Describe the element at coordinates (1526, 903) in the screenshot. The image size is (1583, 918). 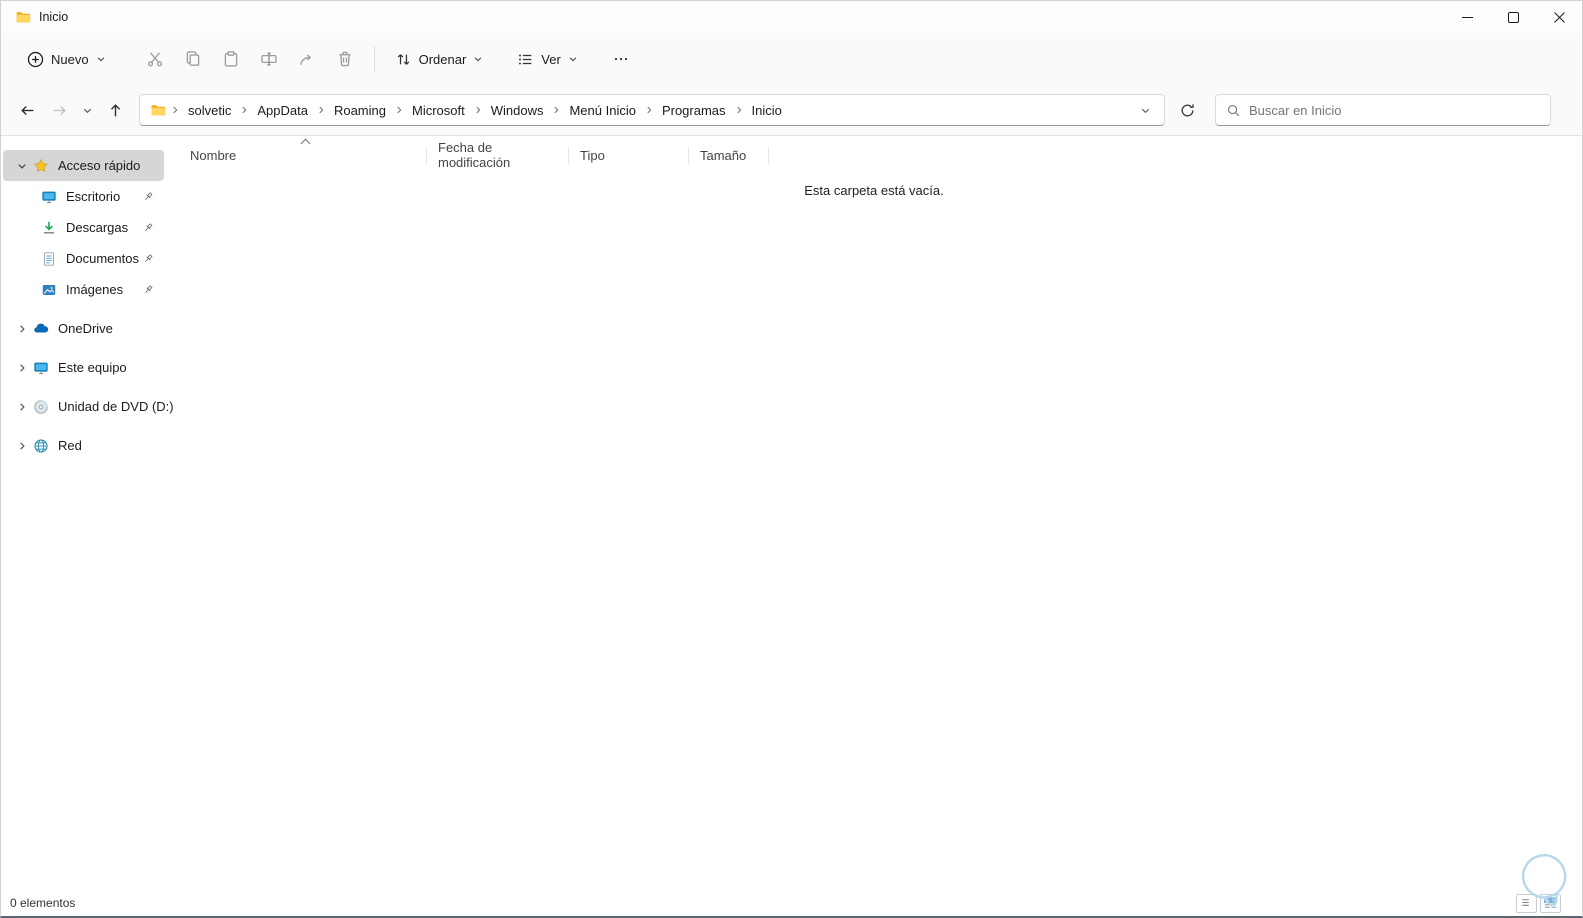
I see `details-view-button` at that location.